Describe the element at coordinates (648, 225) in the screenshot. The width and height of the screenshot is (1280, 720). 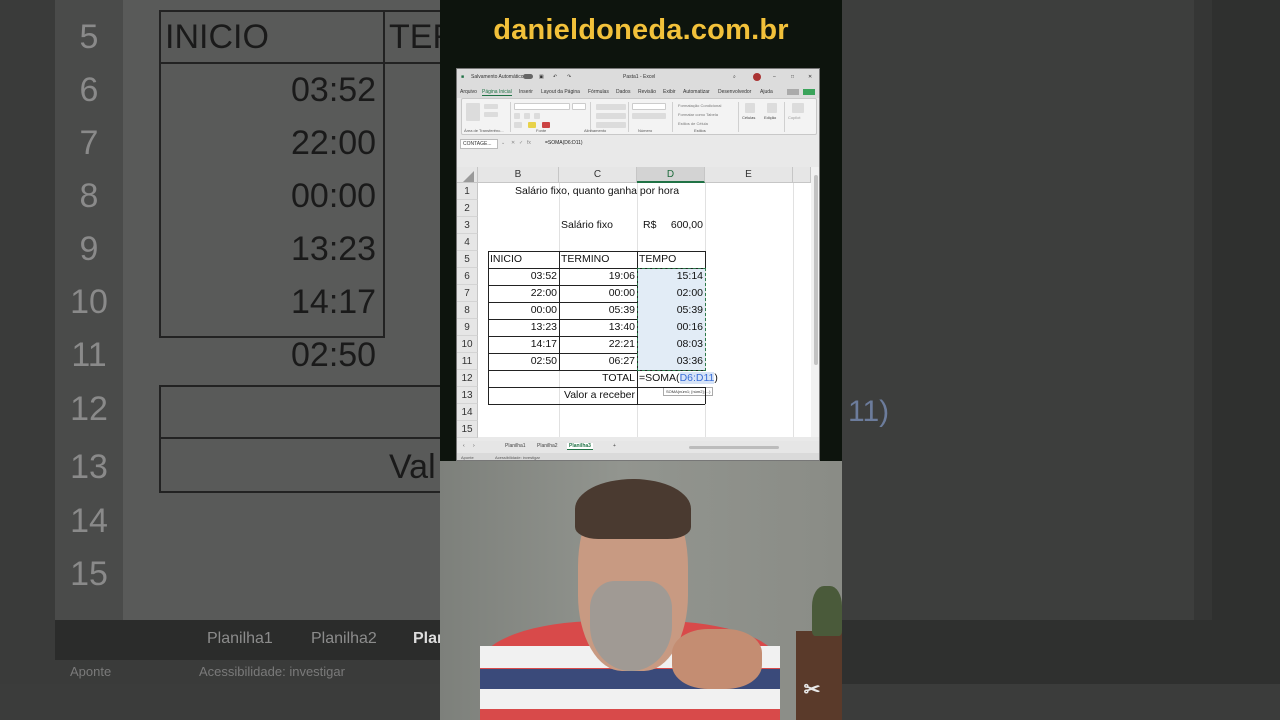
I see `salary-currency: R$` at that location.